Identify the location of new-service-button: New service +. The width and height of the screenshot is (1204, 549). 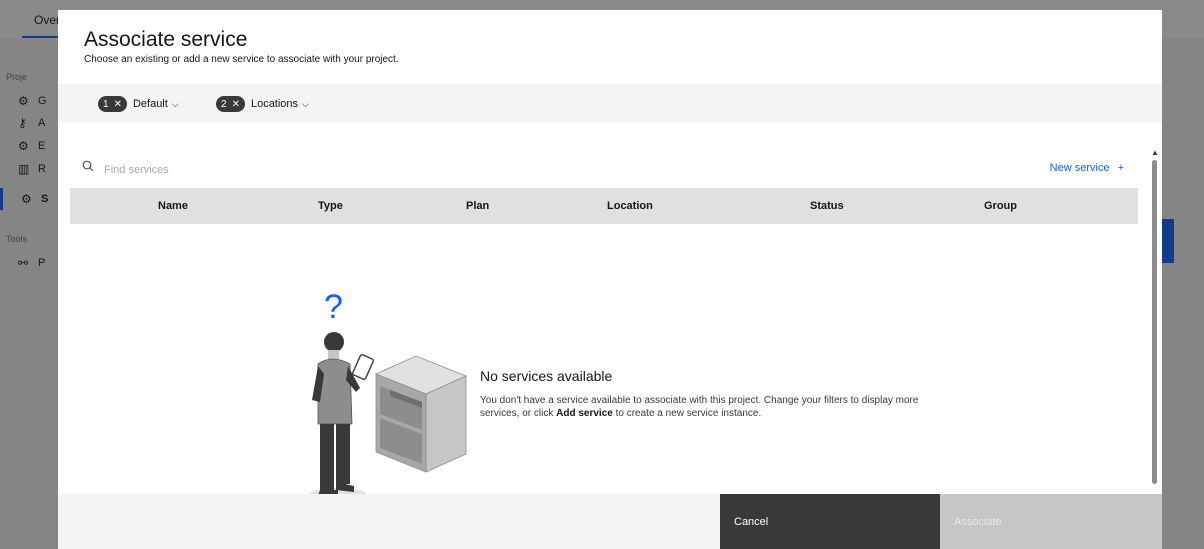
(1087, 168).